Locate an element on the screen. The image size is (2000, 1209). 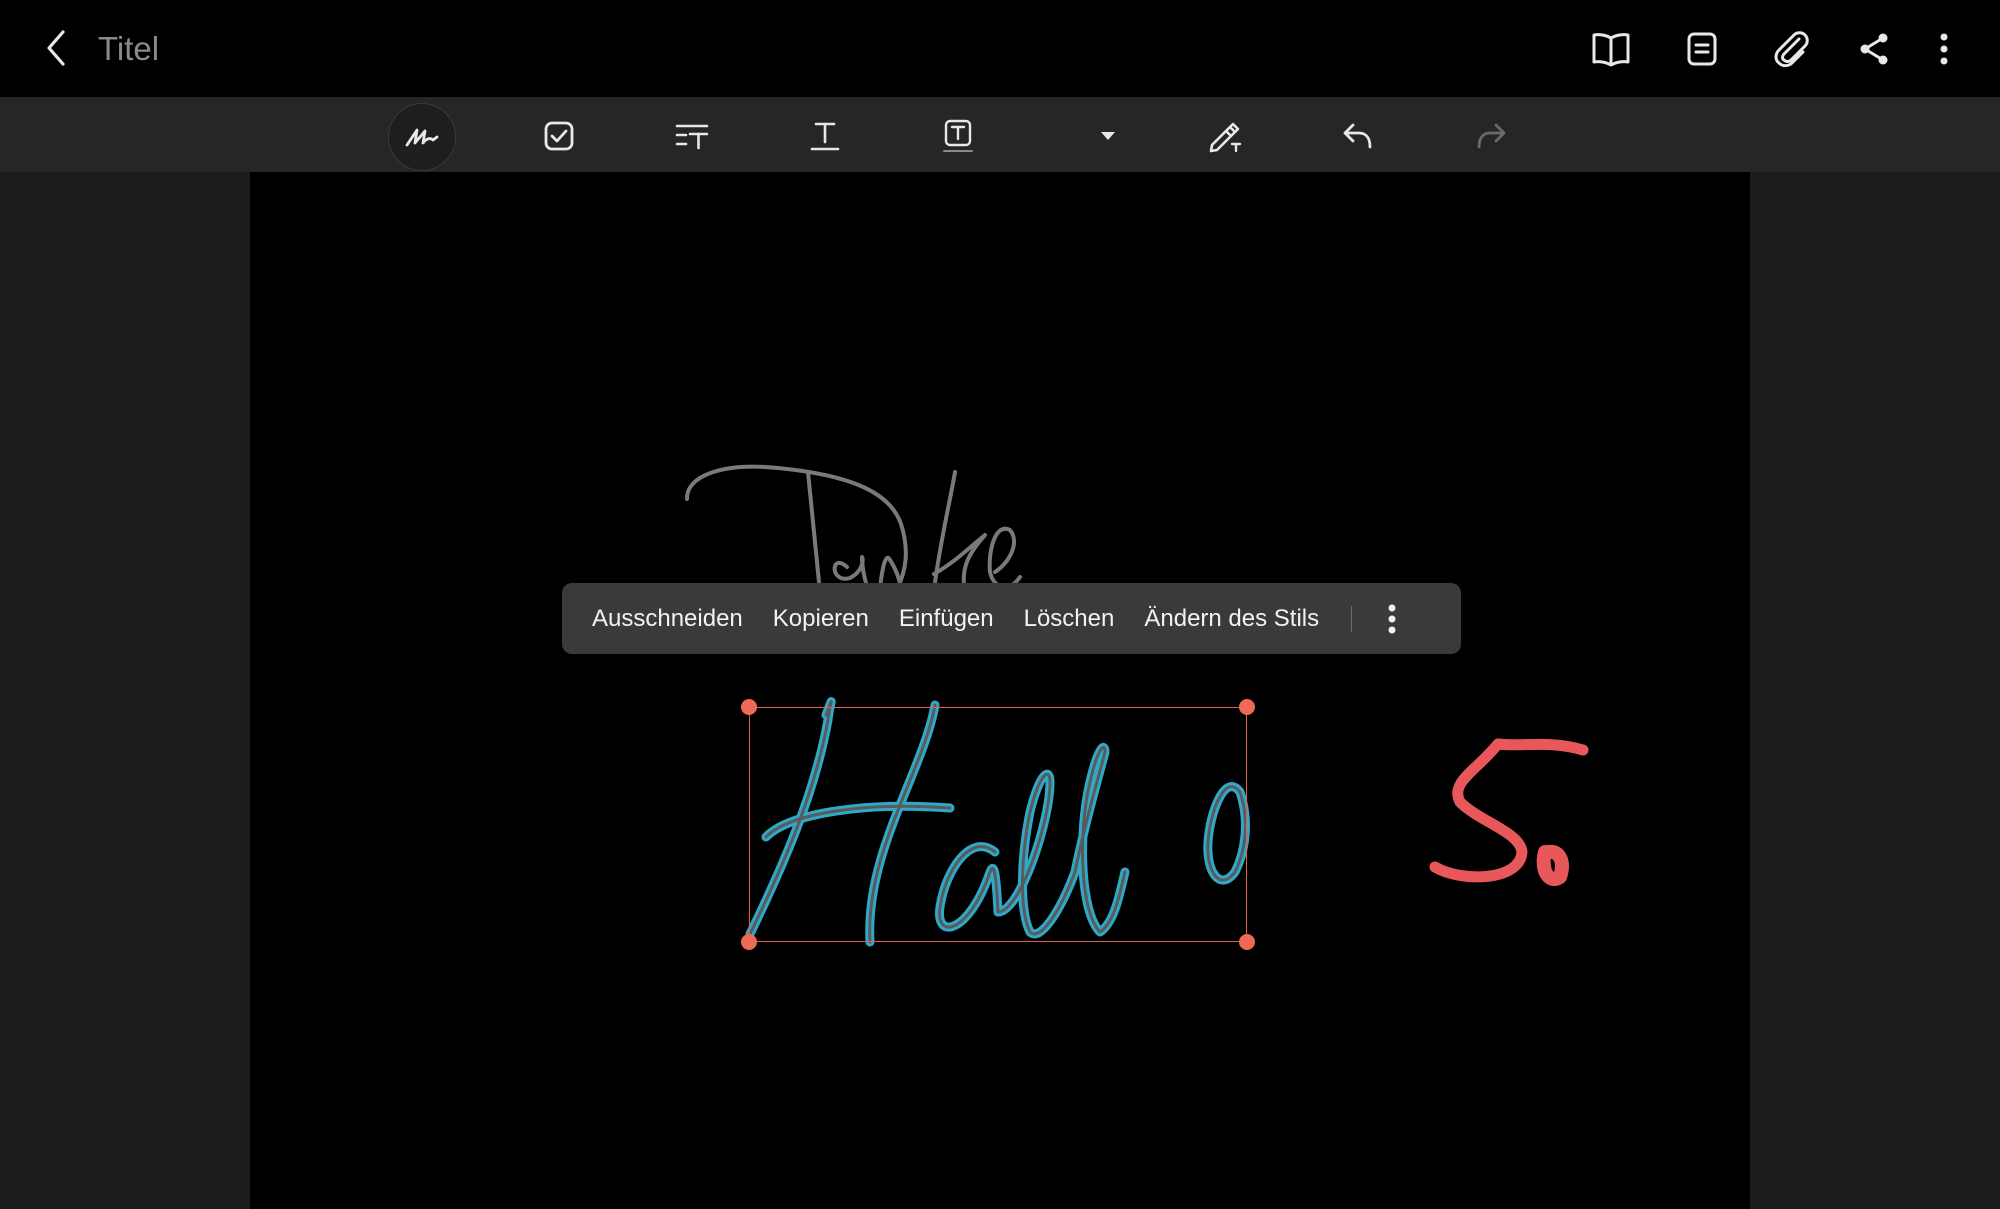
more-options-icon is located at coordinates (1944, 49).